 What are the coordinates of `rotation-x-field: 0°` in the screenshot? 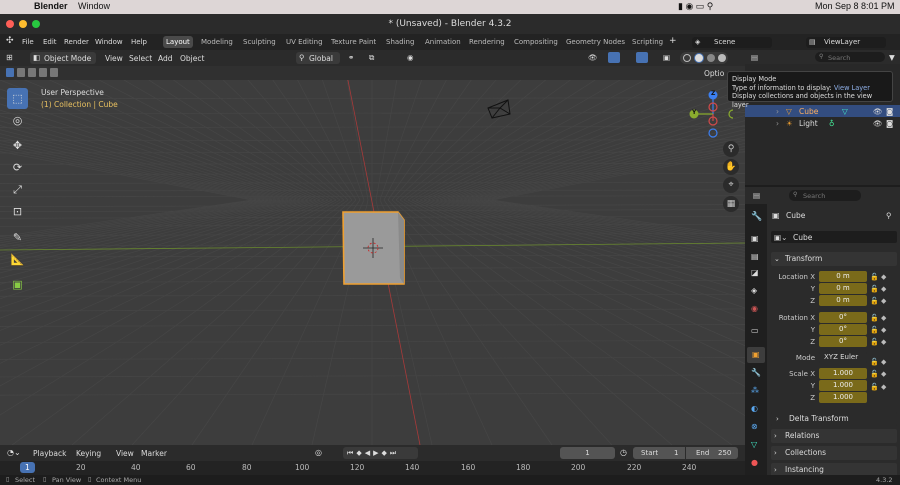 It's located at (843, 317).